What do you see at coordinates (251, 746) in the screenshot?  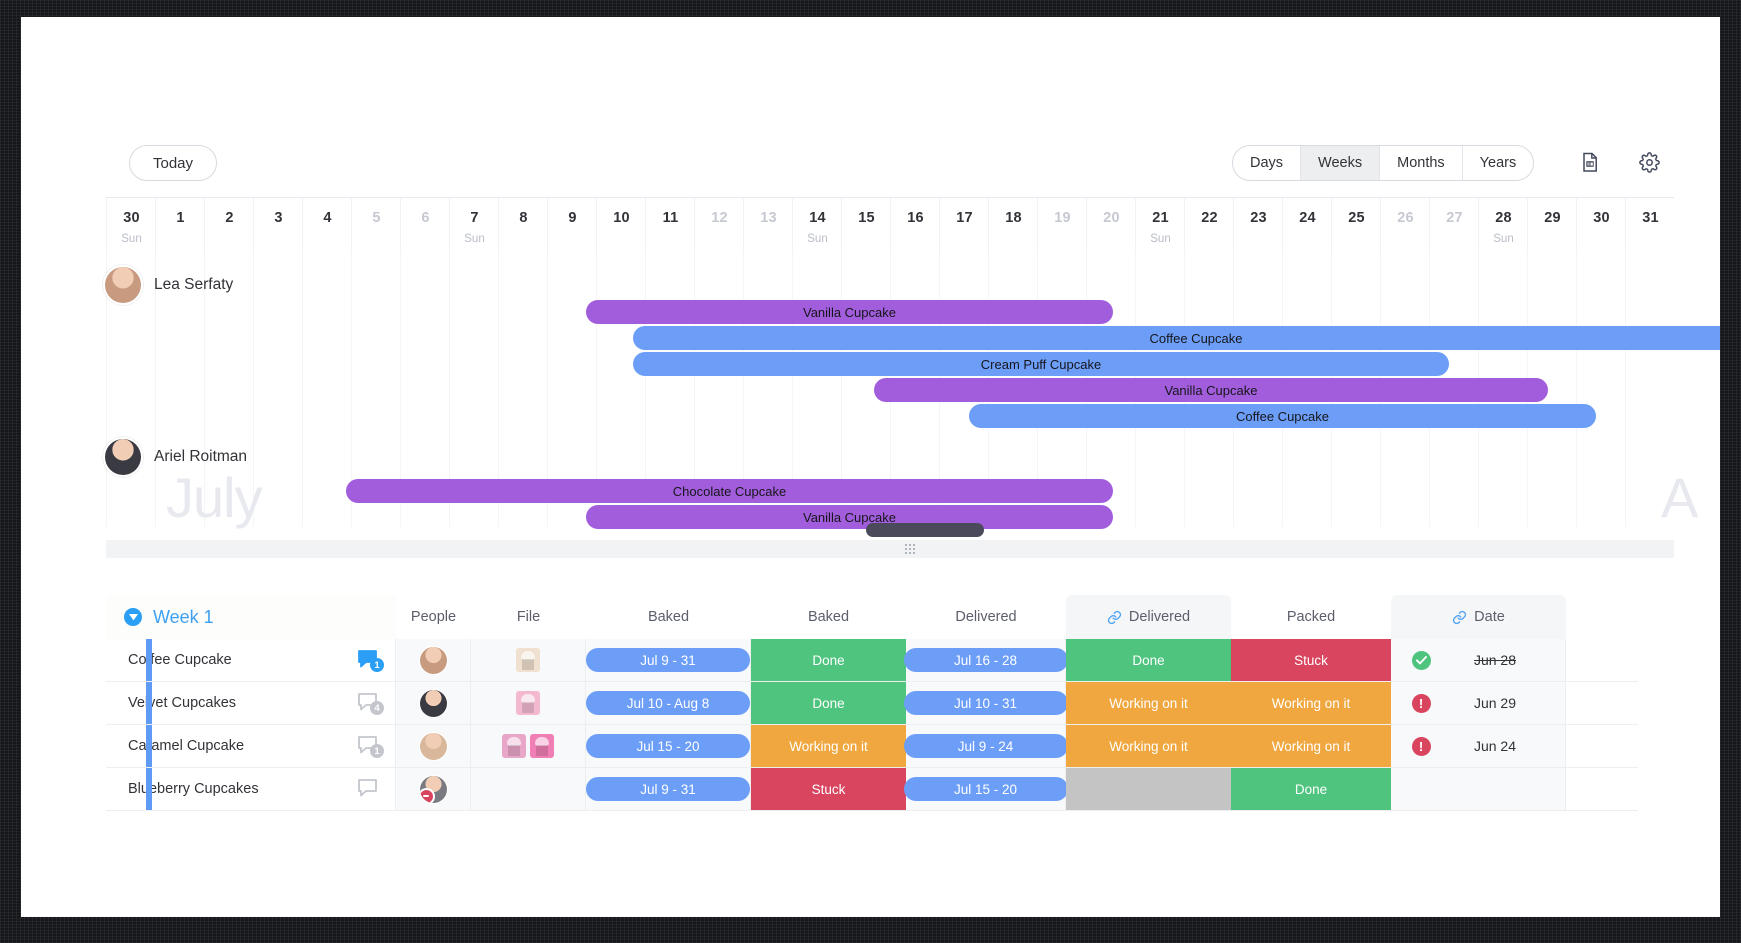 I see `item-name-cell: Caramel Cupcake 1` at bounding box center [251, 746].